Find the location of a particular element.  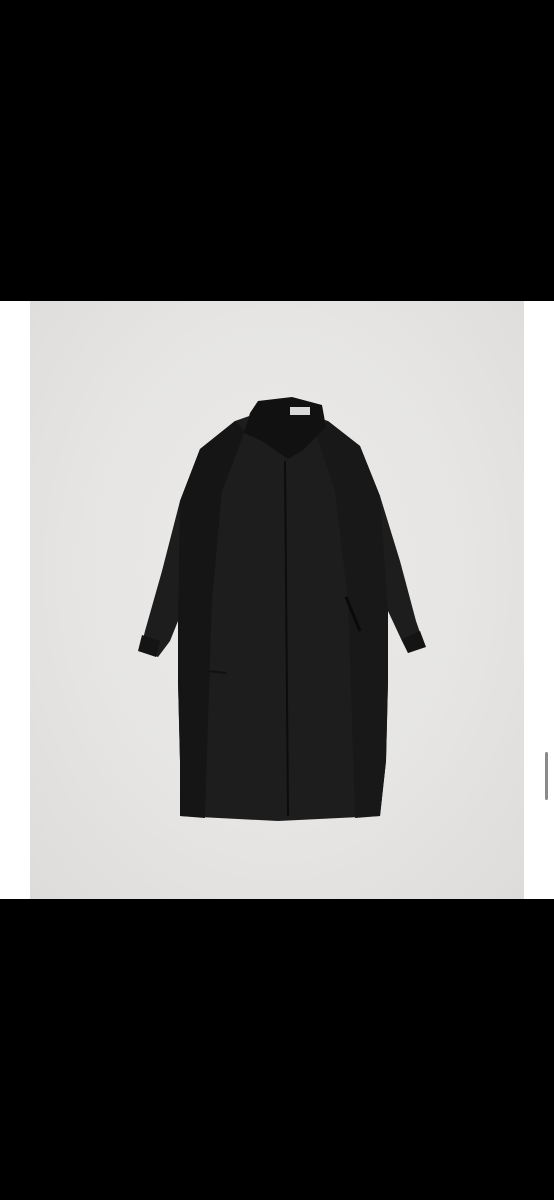

scroll-indicator is located at coordinates (546, 776).